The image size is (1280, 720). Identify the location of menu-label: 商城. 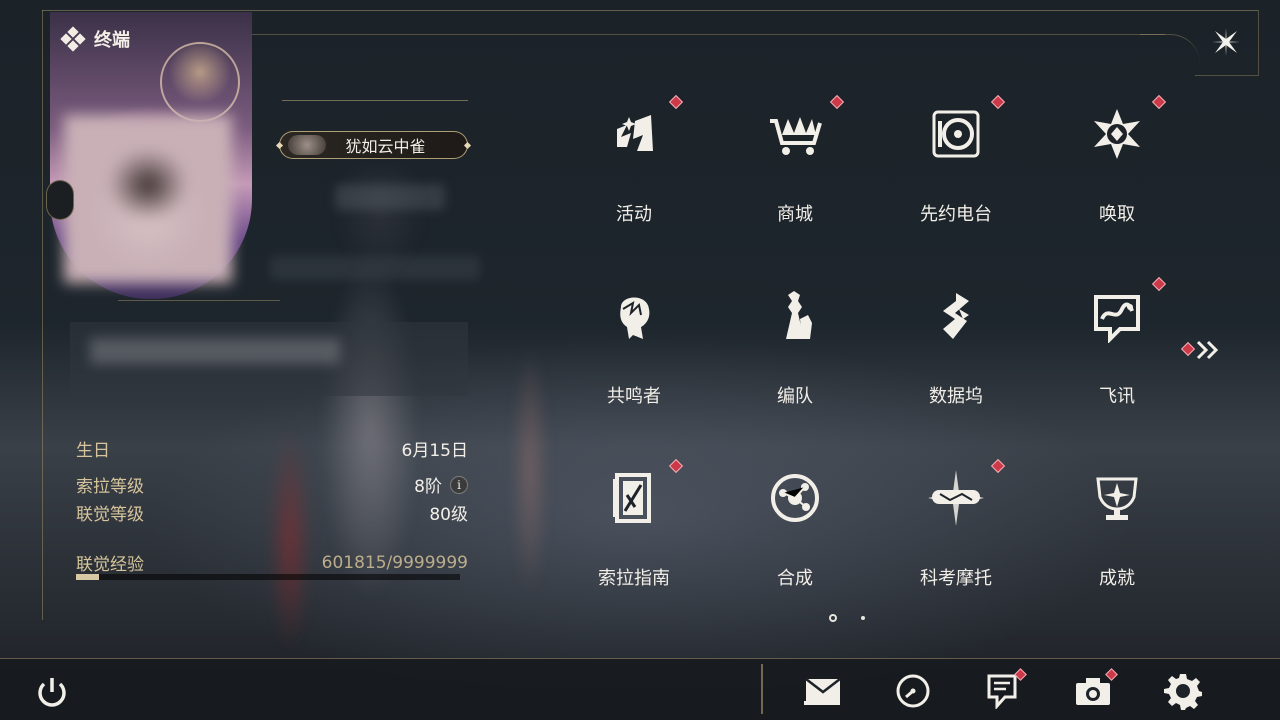
(795, 214).